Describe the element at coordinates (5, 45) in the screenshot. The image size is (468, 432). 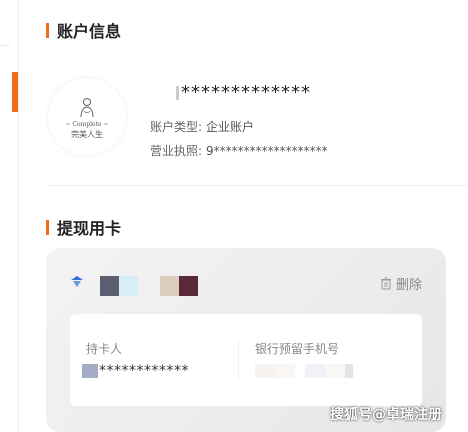
I see `rail-divider` at that location.